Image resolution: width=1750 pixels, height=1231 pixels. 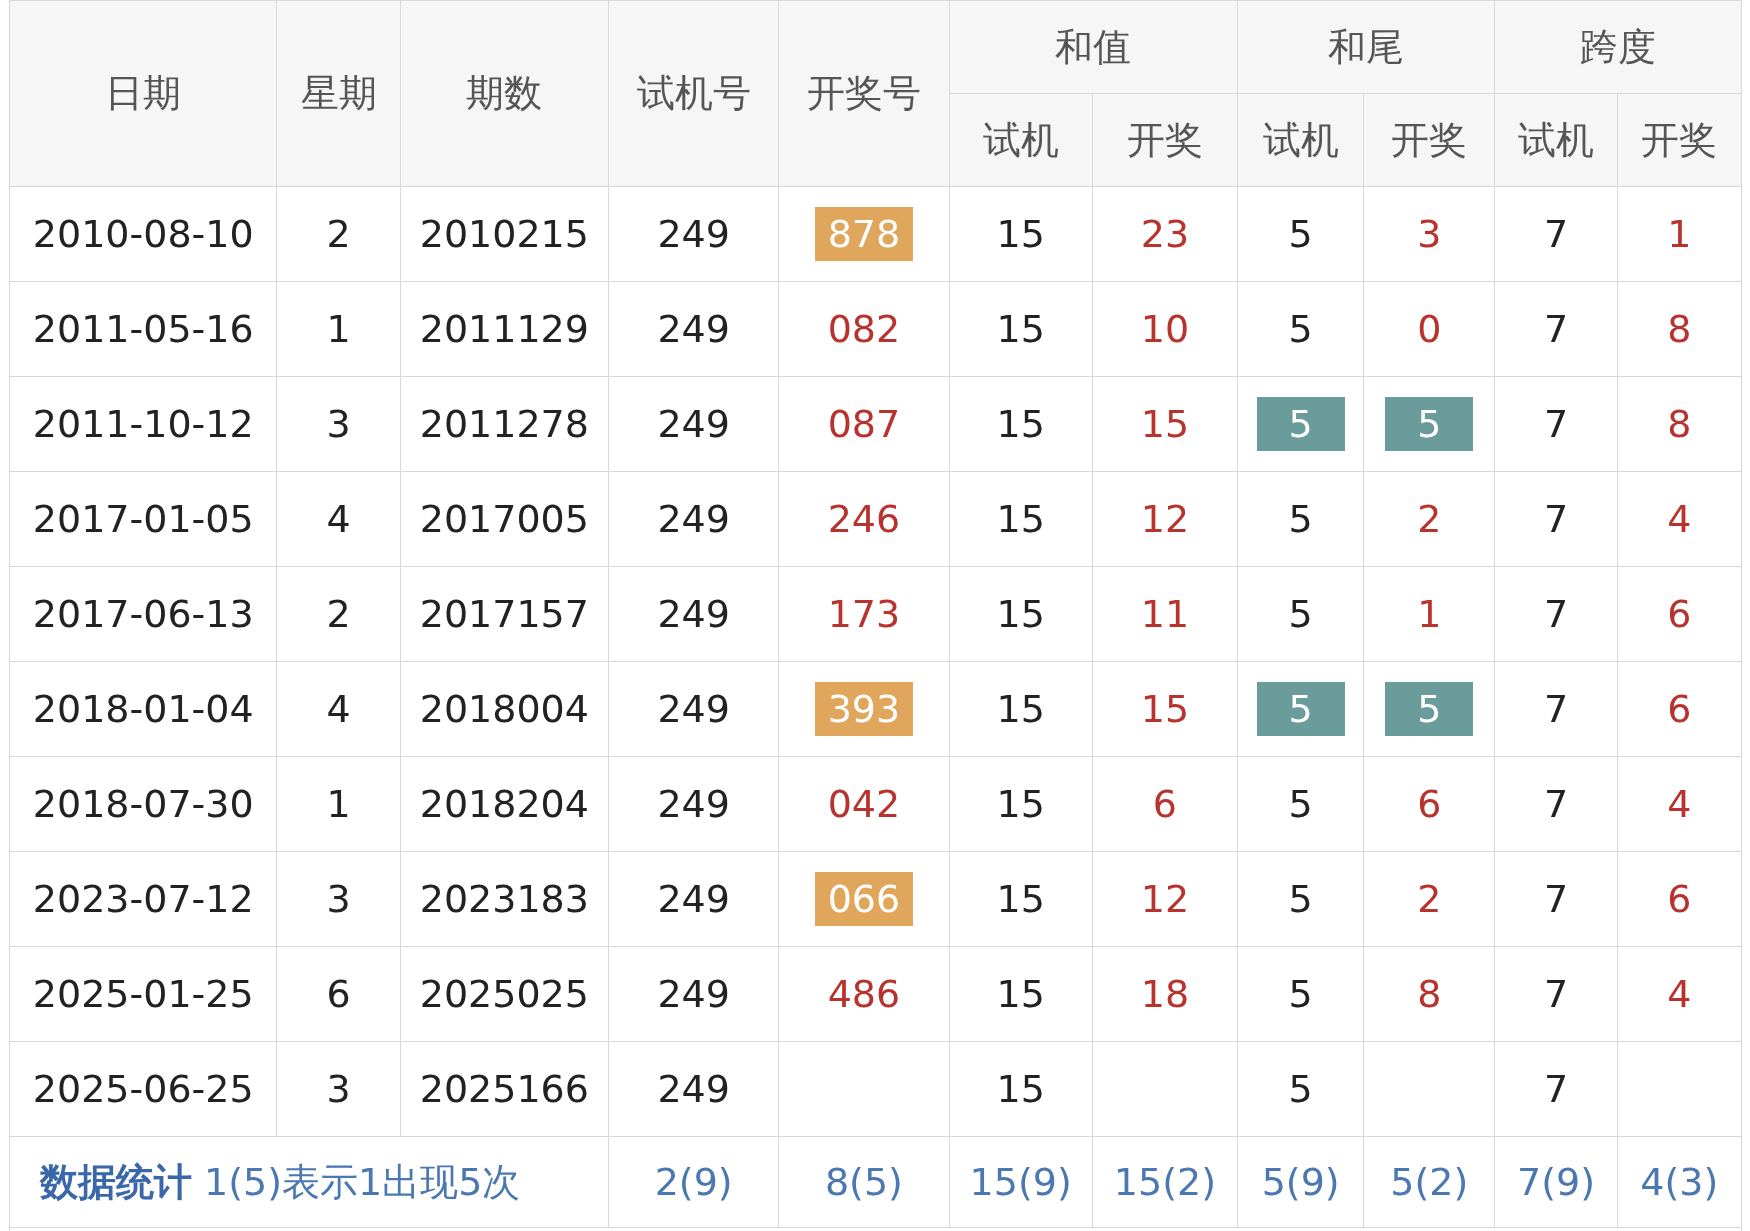 What do you see at coordinates (1165, 614) in the screenshot?
I see `cell-text: 11` at bounding box center [1165, 614].